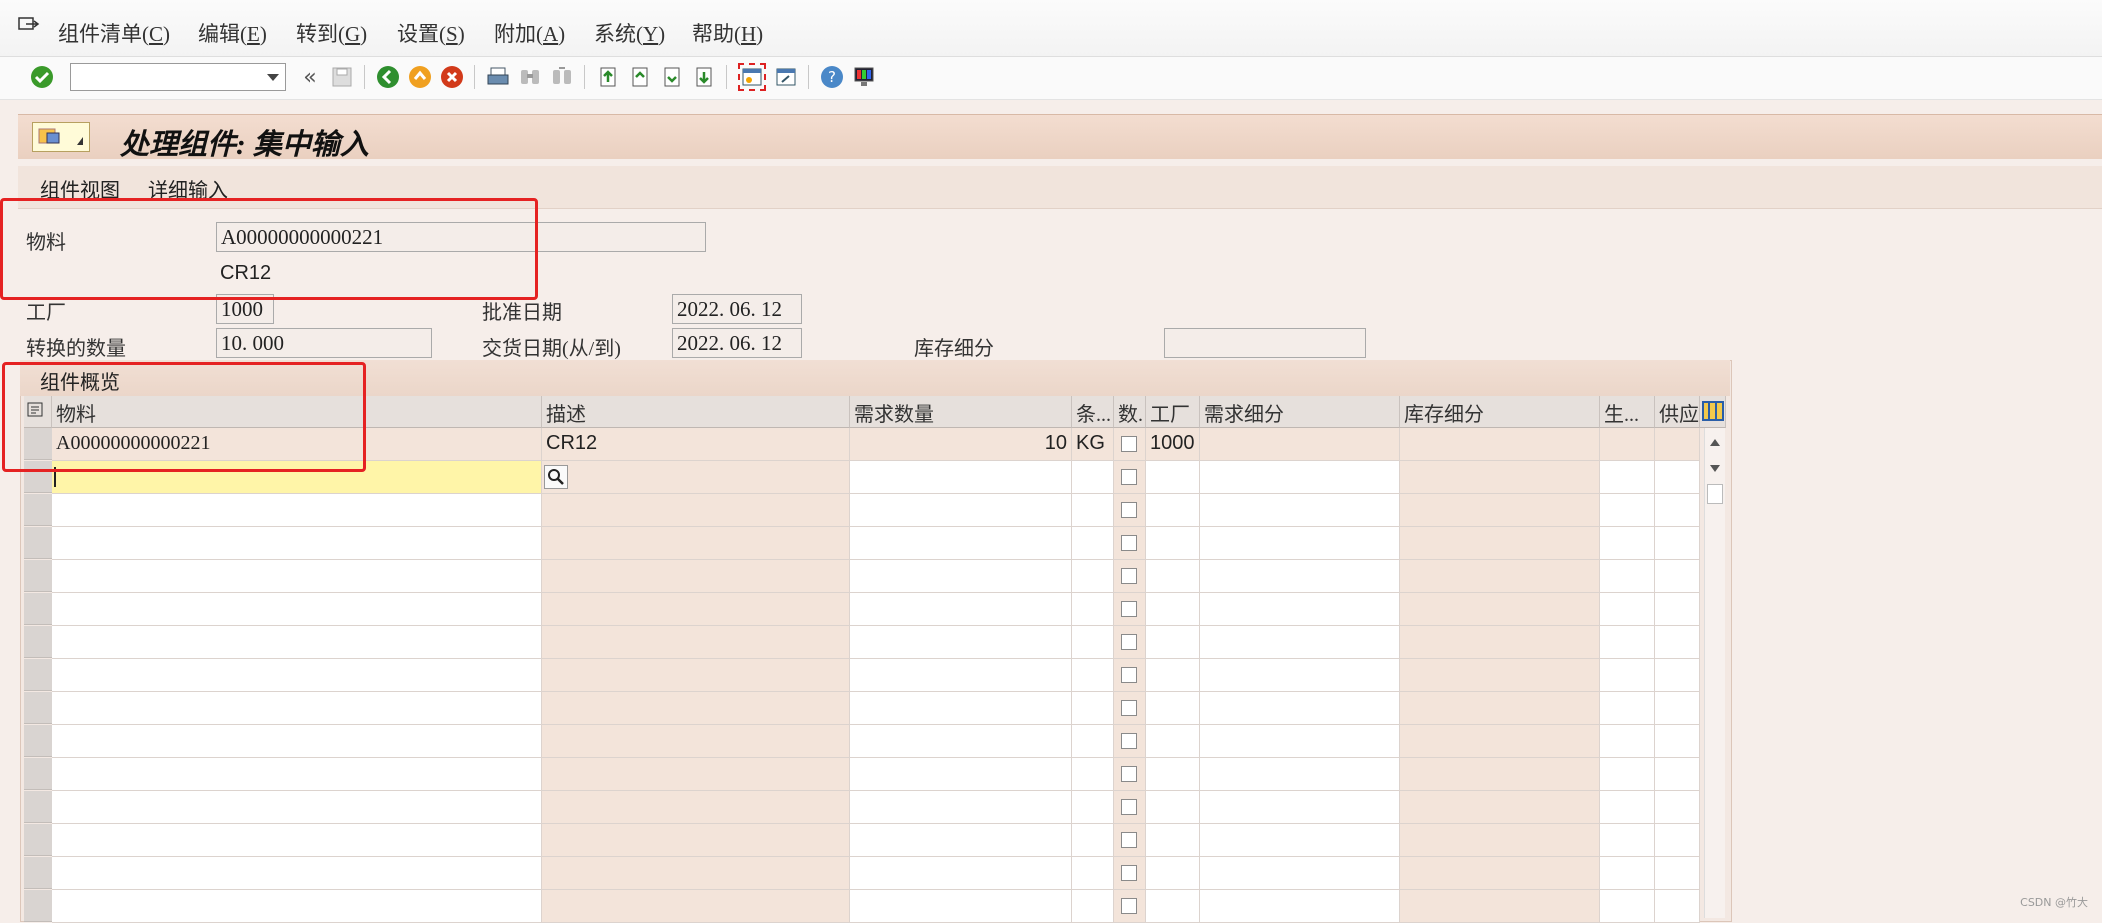 The image size is (2102, 923). I want to click on col-number: 数., so click(1130, 412).